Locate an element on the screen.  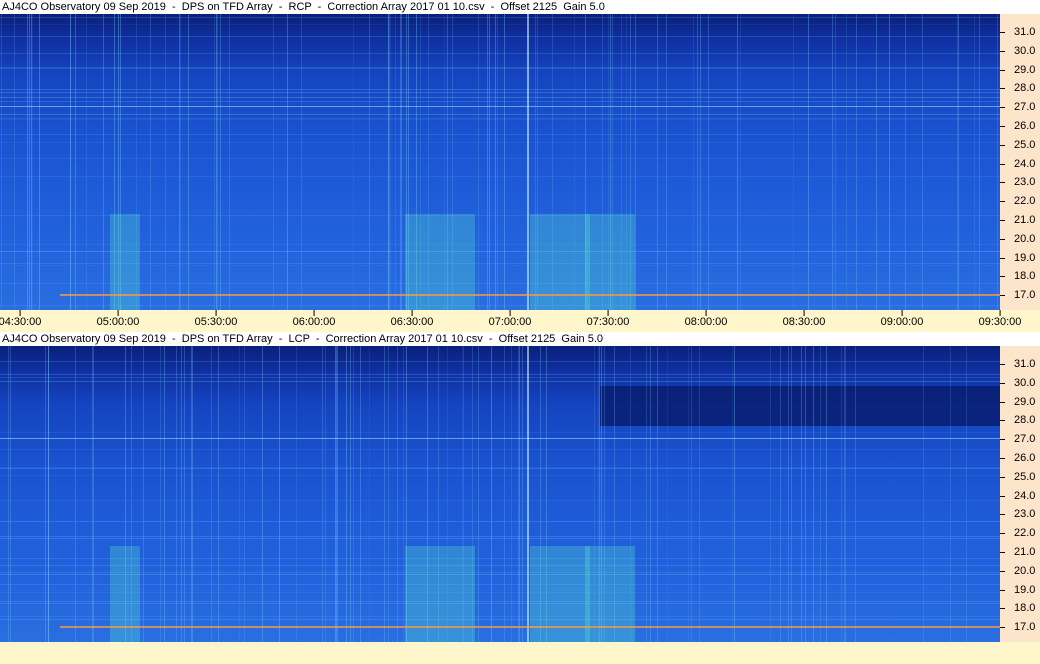
x-tick-label: 09:30:00 is located at coordinates (1000, 319).